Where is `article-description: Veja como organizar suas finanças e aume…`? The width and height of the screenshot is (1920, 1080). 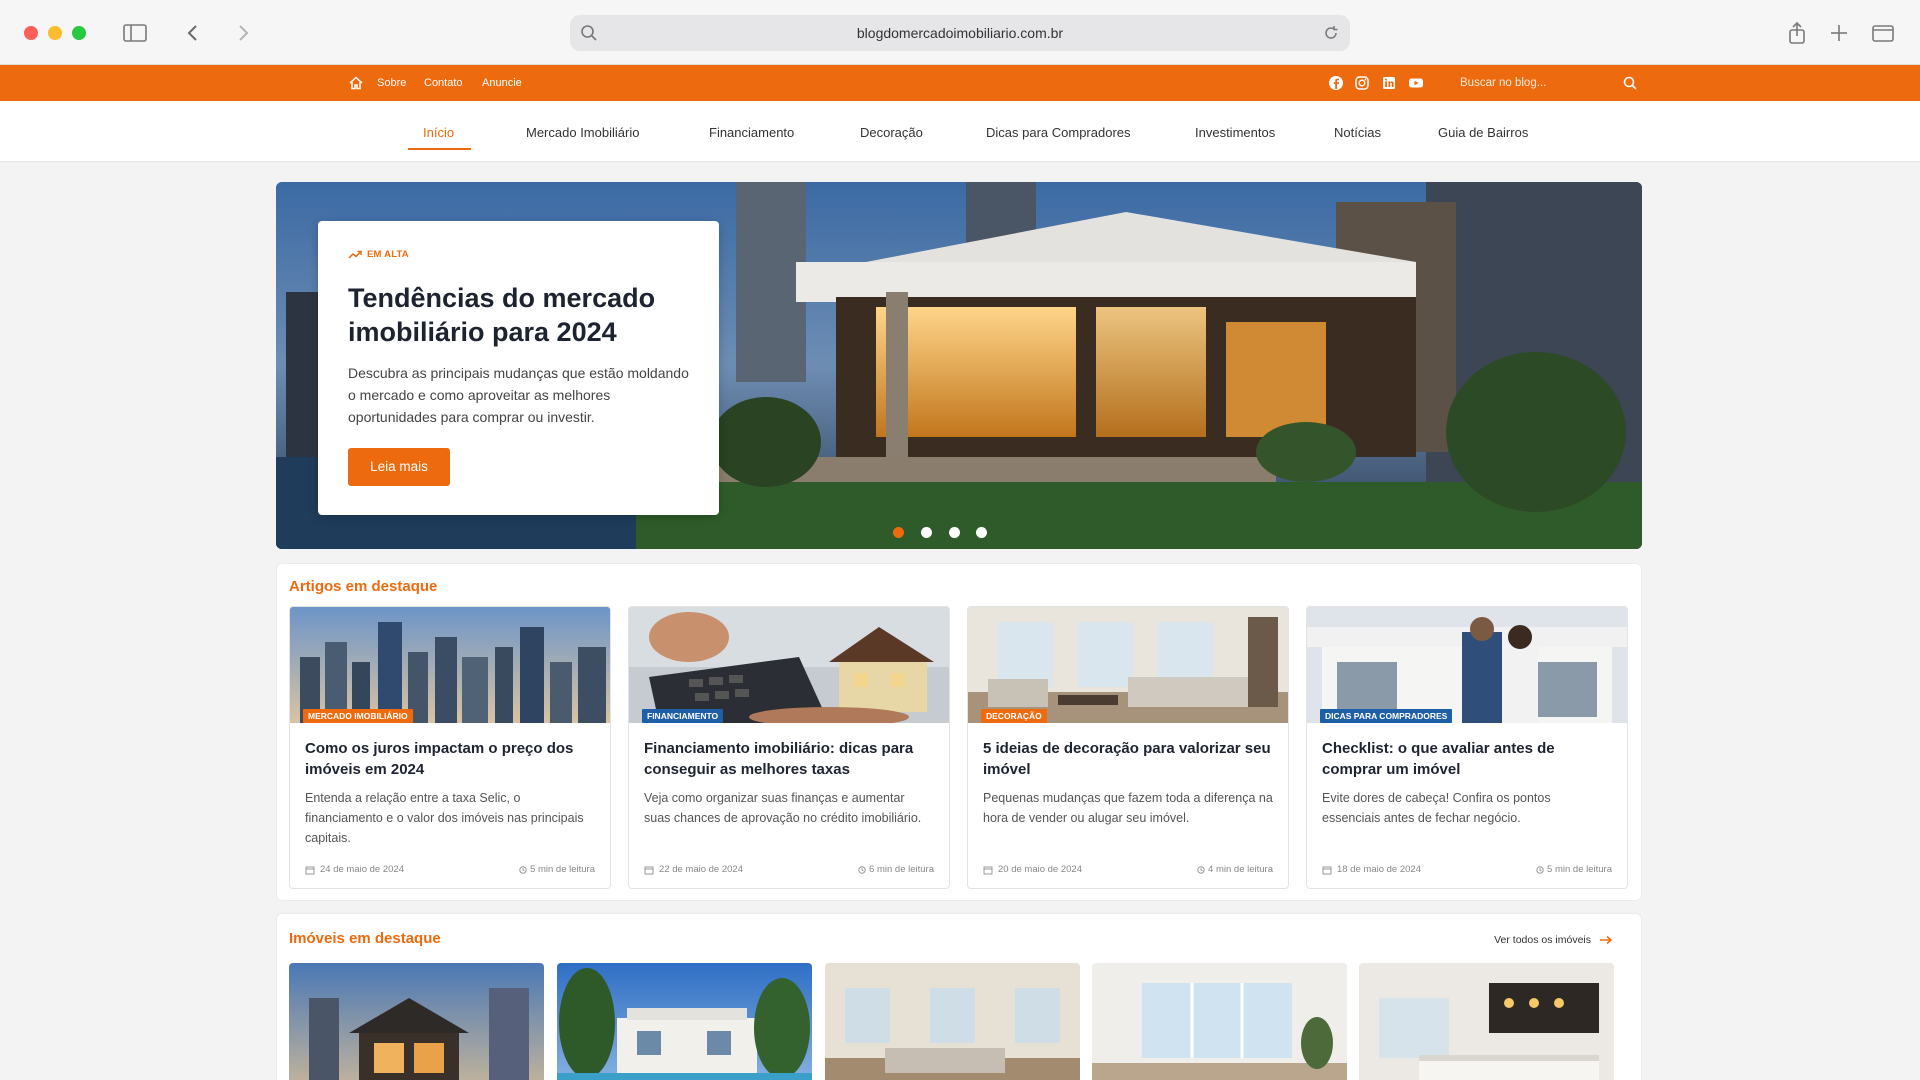 article-description: Veja como organizar suas finanças e aume… is located at coordinates (783, 808).